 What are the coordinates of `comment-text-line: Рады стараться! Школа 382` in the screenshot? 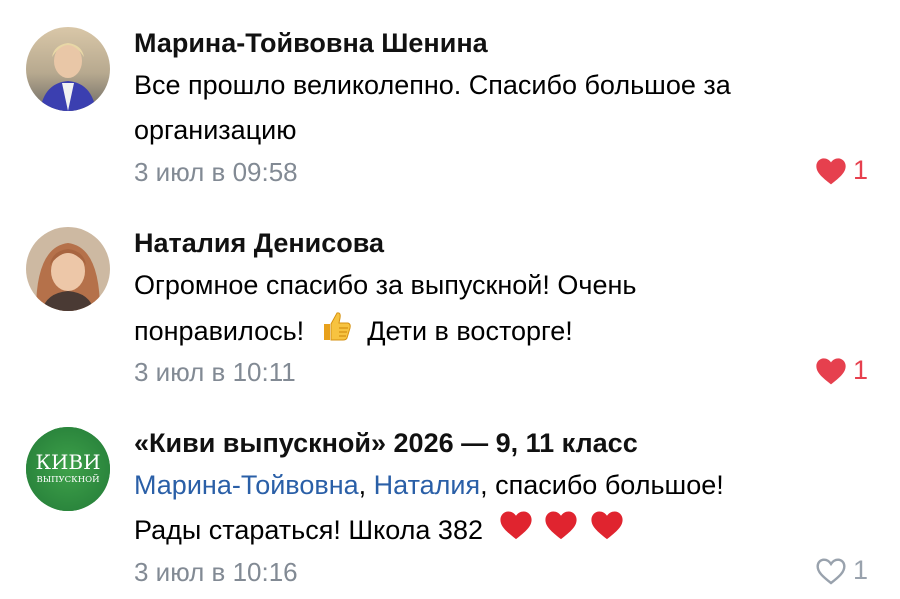 It's located at (504, 531).